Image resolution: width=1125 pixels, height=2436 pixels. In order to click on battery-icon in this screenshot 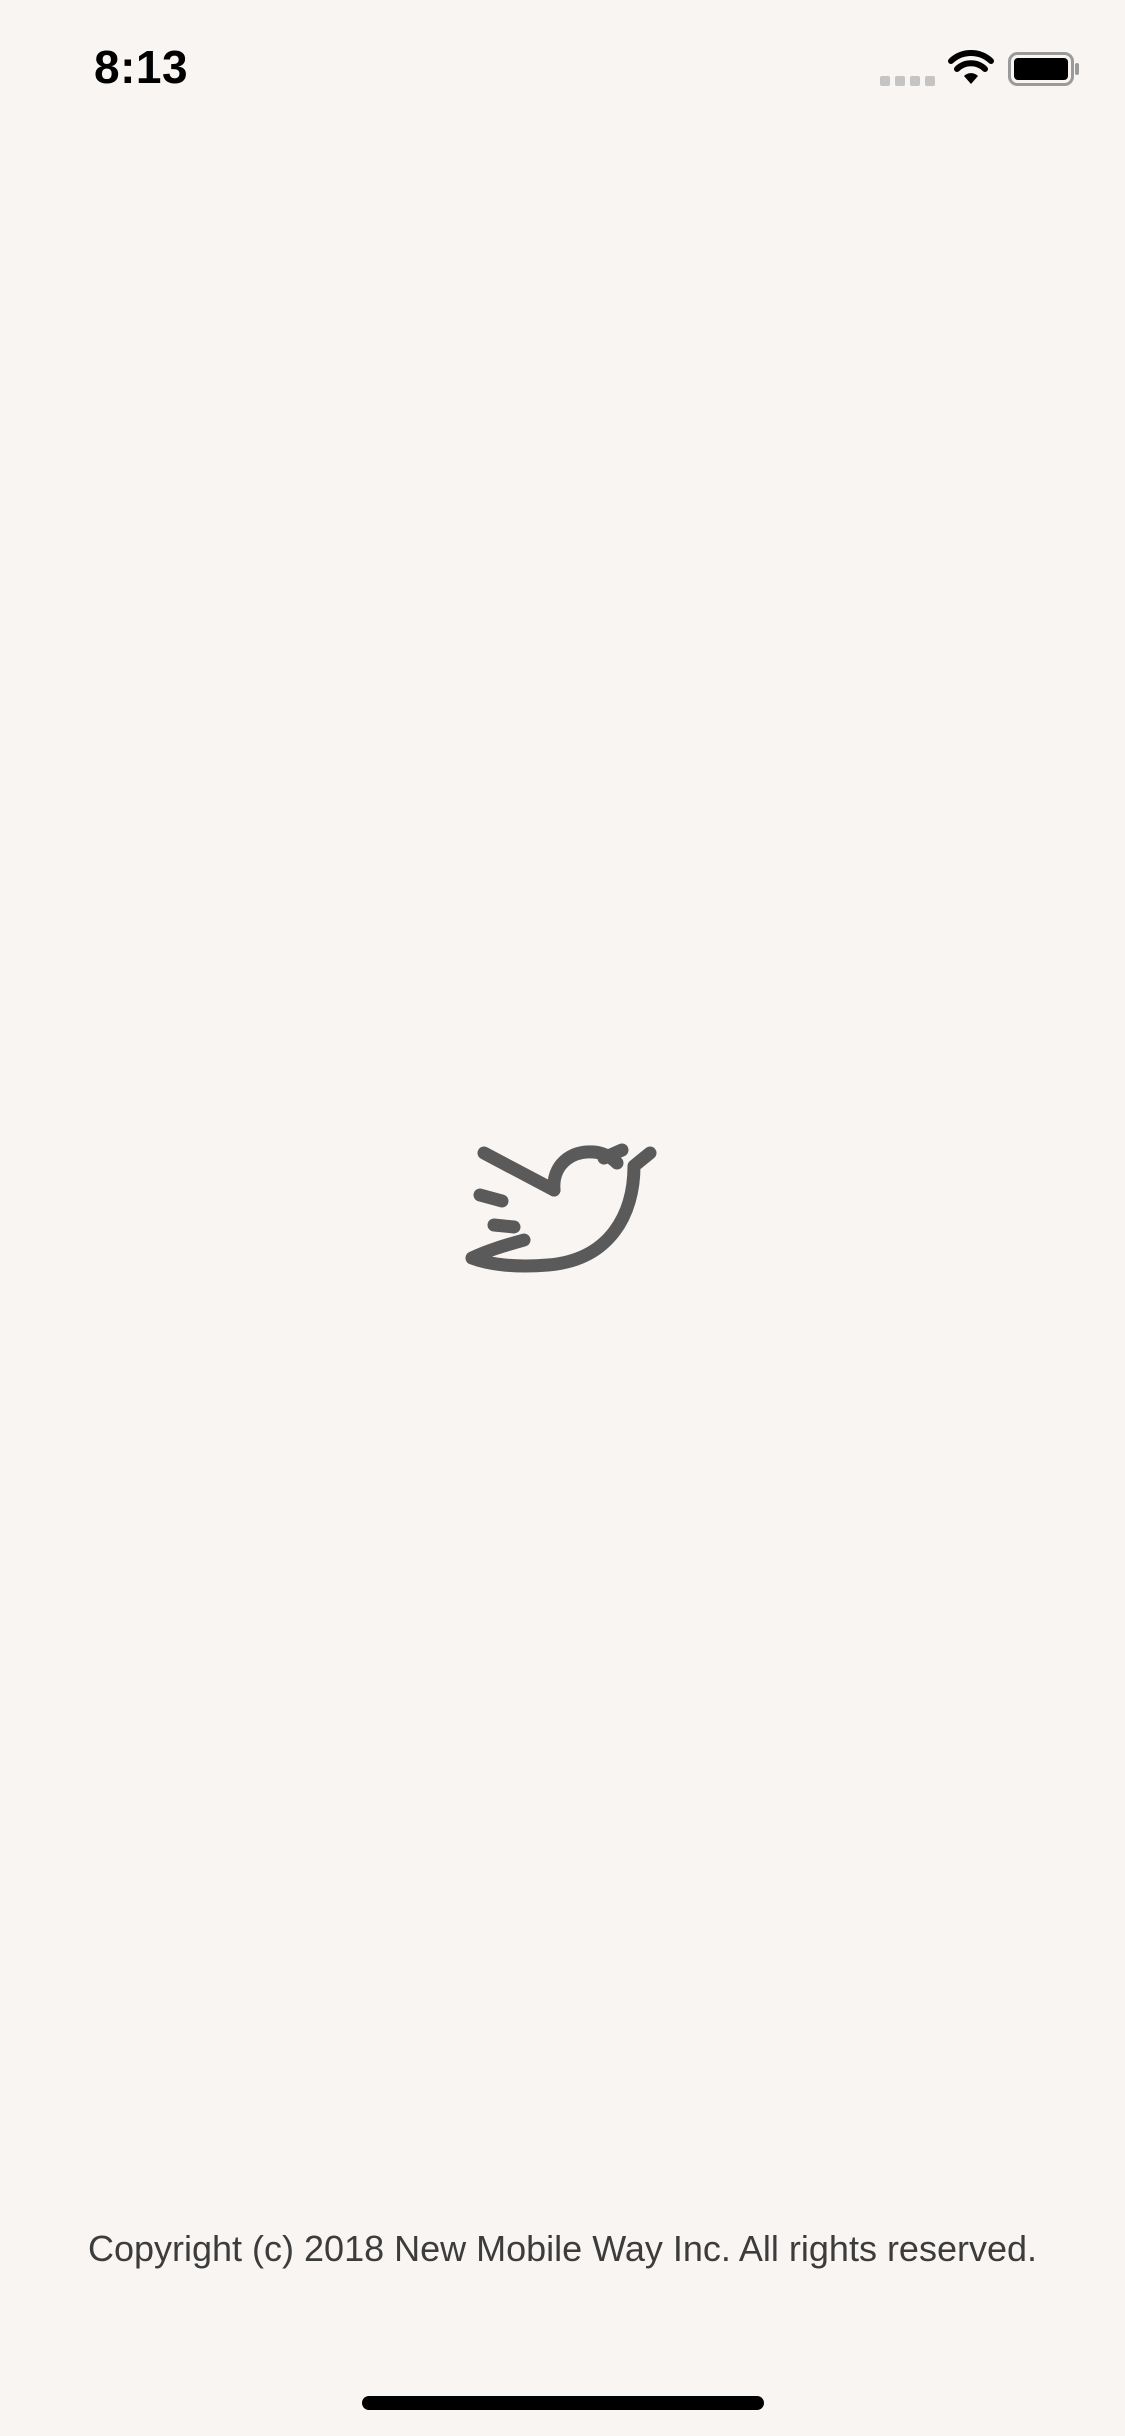, I will do `click(1043, 69)`.